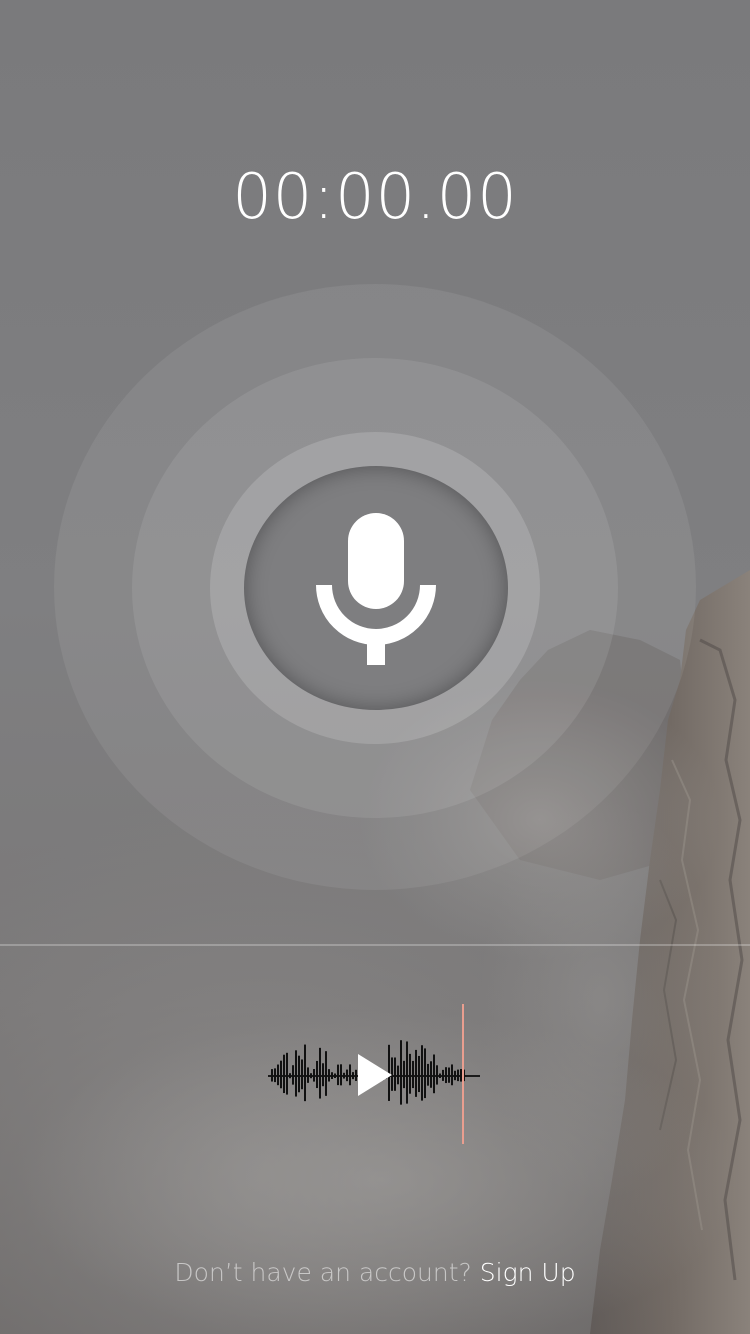  I want to click on footer-prompt-text: Don’t have an account?, so click(323, 1272).